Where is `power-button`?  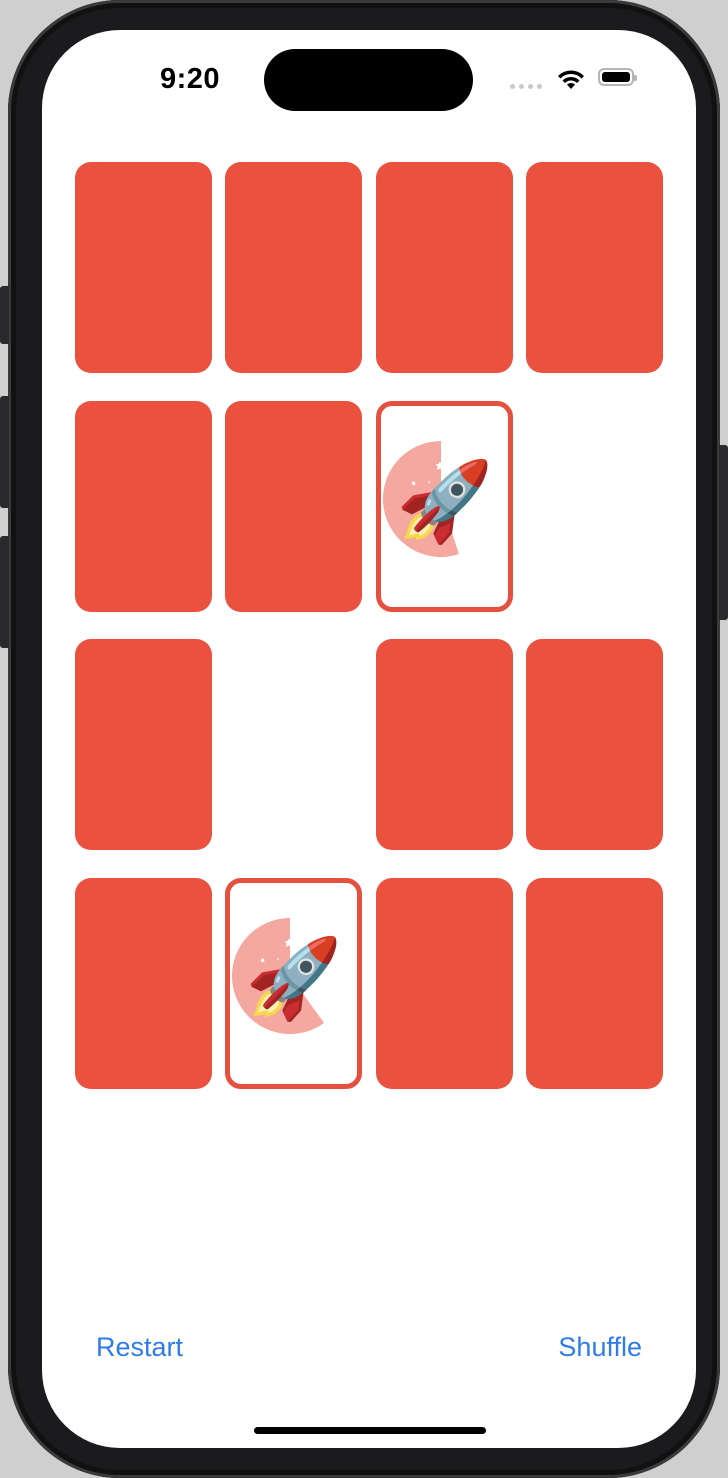
power-button is located at coordinates (723, 532).